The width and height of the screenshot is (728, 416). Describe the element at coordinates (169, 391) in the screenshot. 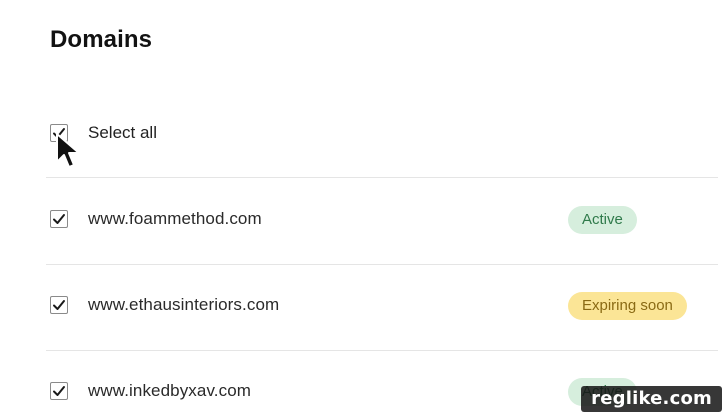

I see `domain-name: www.inkedbyxav.com` at that location.